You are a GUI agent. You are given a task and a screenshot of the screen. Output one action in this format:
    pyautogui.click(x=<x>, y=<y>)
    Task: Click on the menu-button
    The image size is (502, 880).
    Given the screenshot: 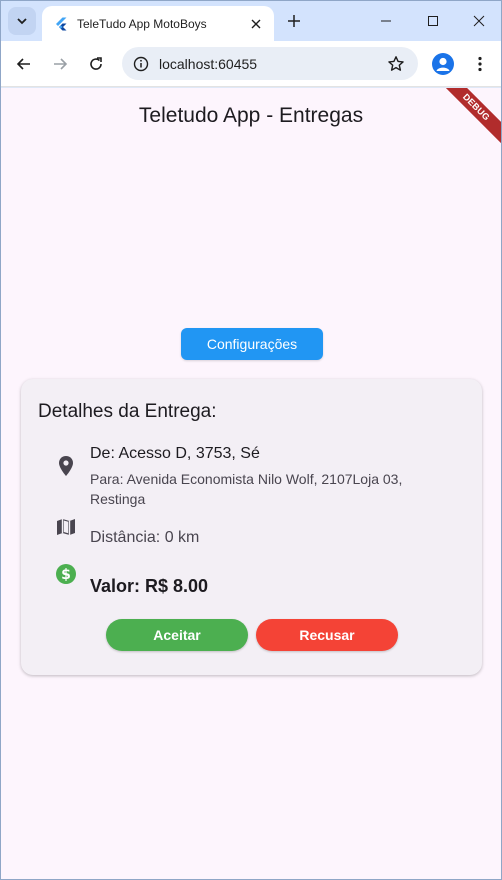 What is the action you would take?
    pyautogui.click(x=480, y=64)
    